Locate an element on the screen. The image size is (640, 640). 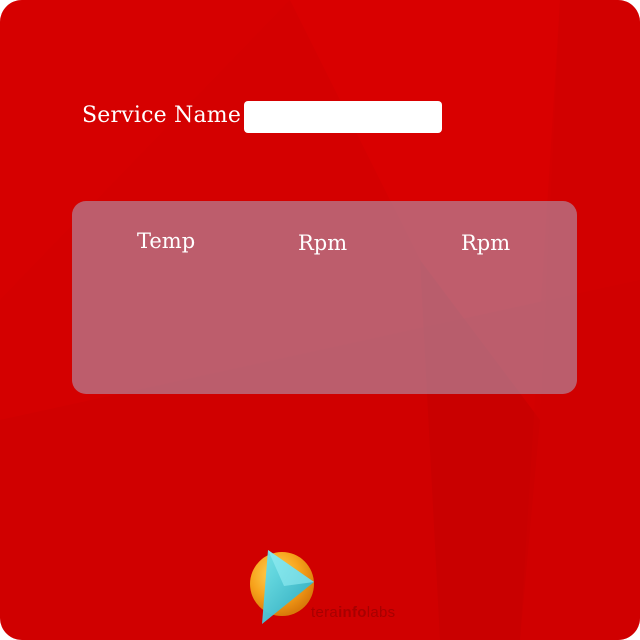
rpm-column-header-2: Rpm is located at coordinates (486, 243).